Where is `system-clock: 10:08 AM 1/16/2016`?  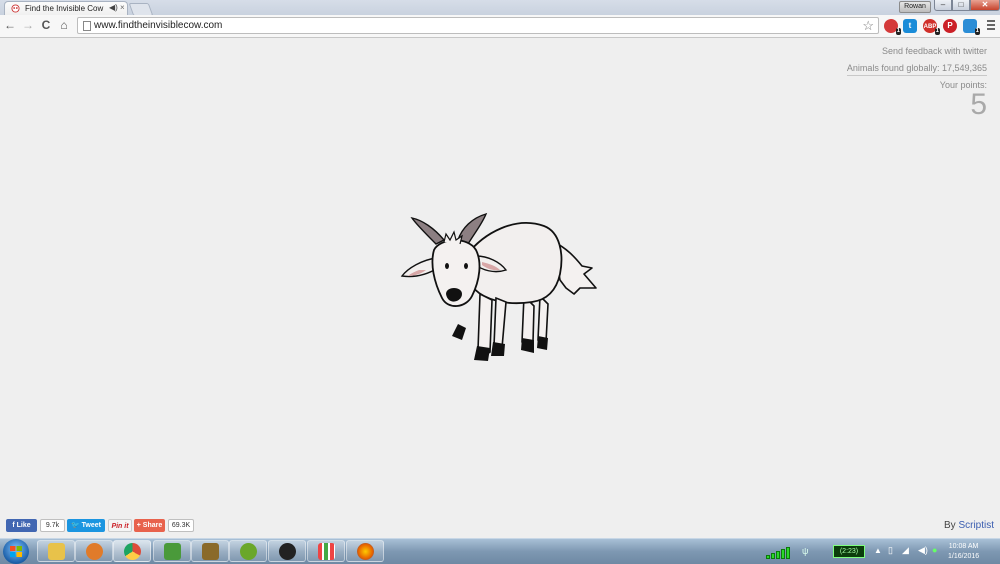
system-clock: 10:08 AM 1/16/2016 is located at coordinates (963, 552).